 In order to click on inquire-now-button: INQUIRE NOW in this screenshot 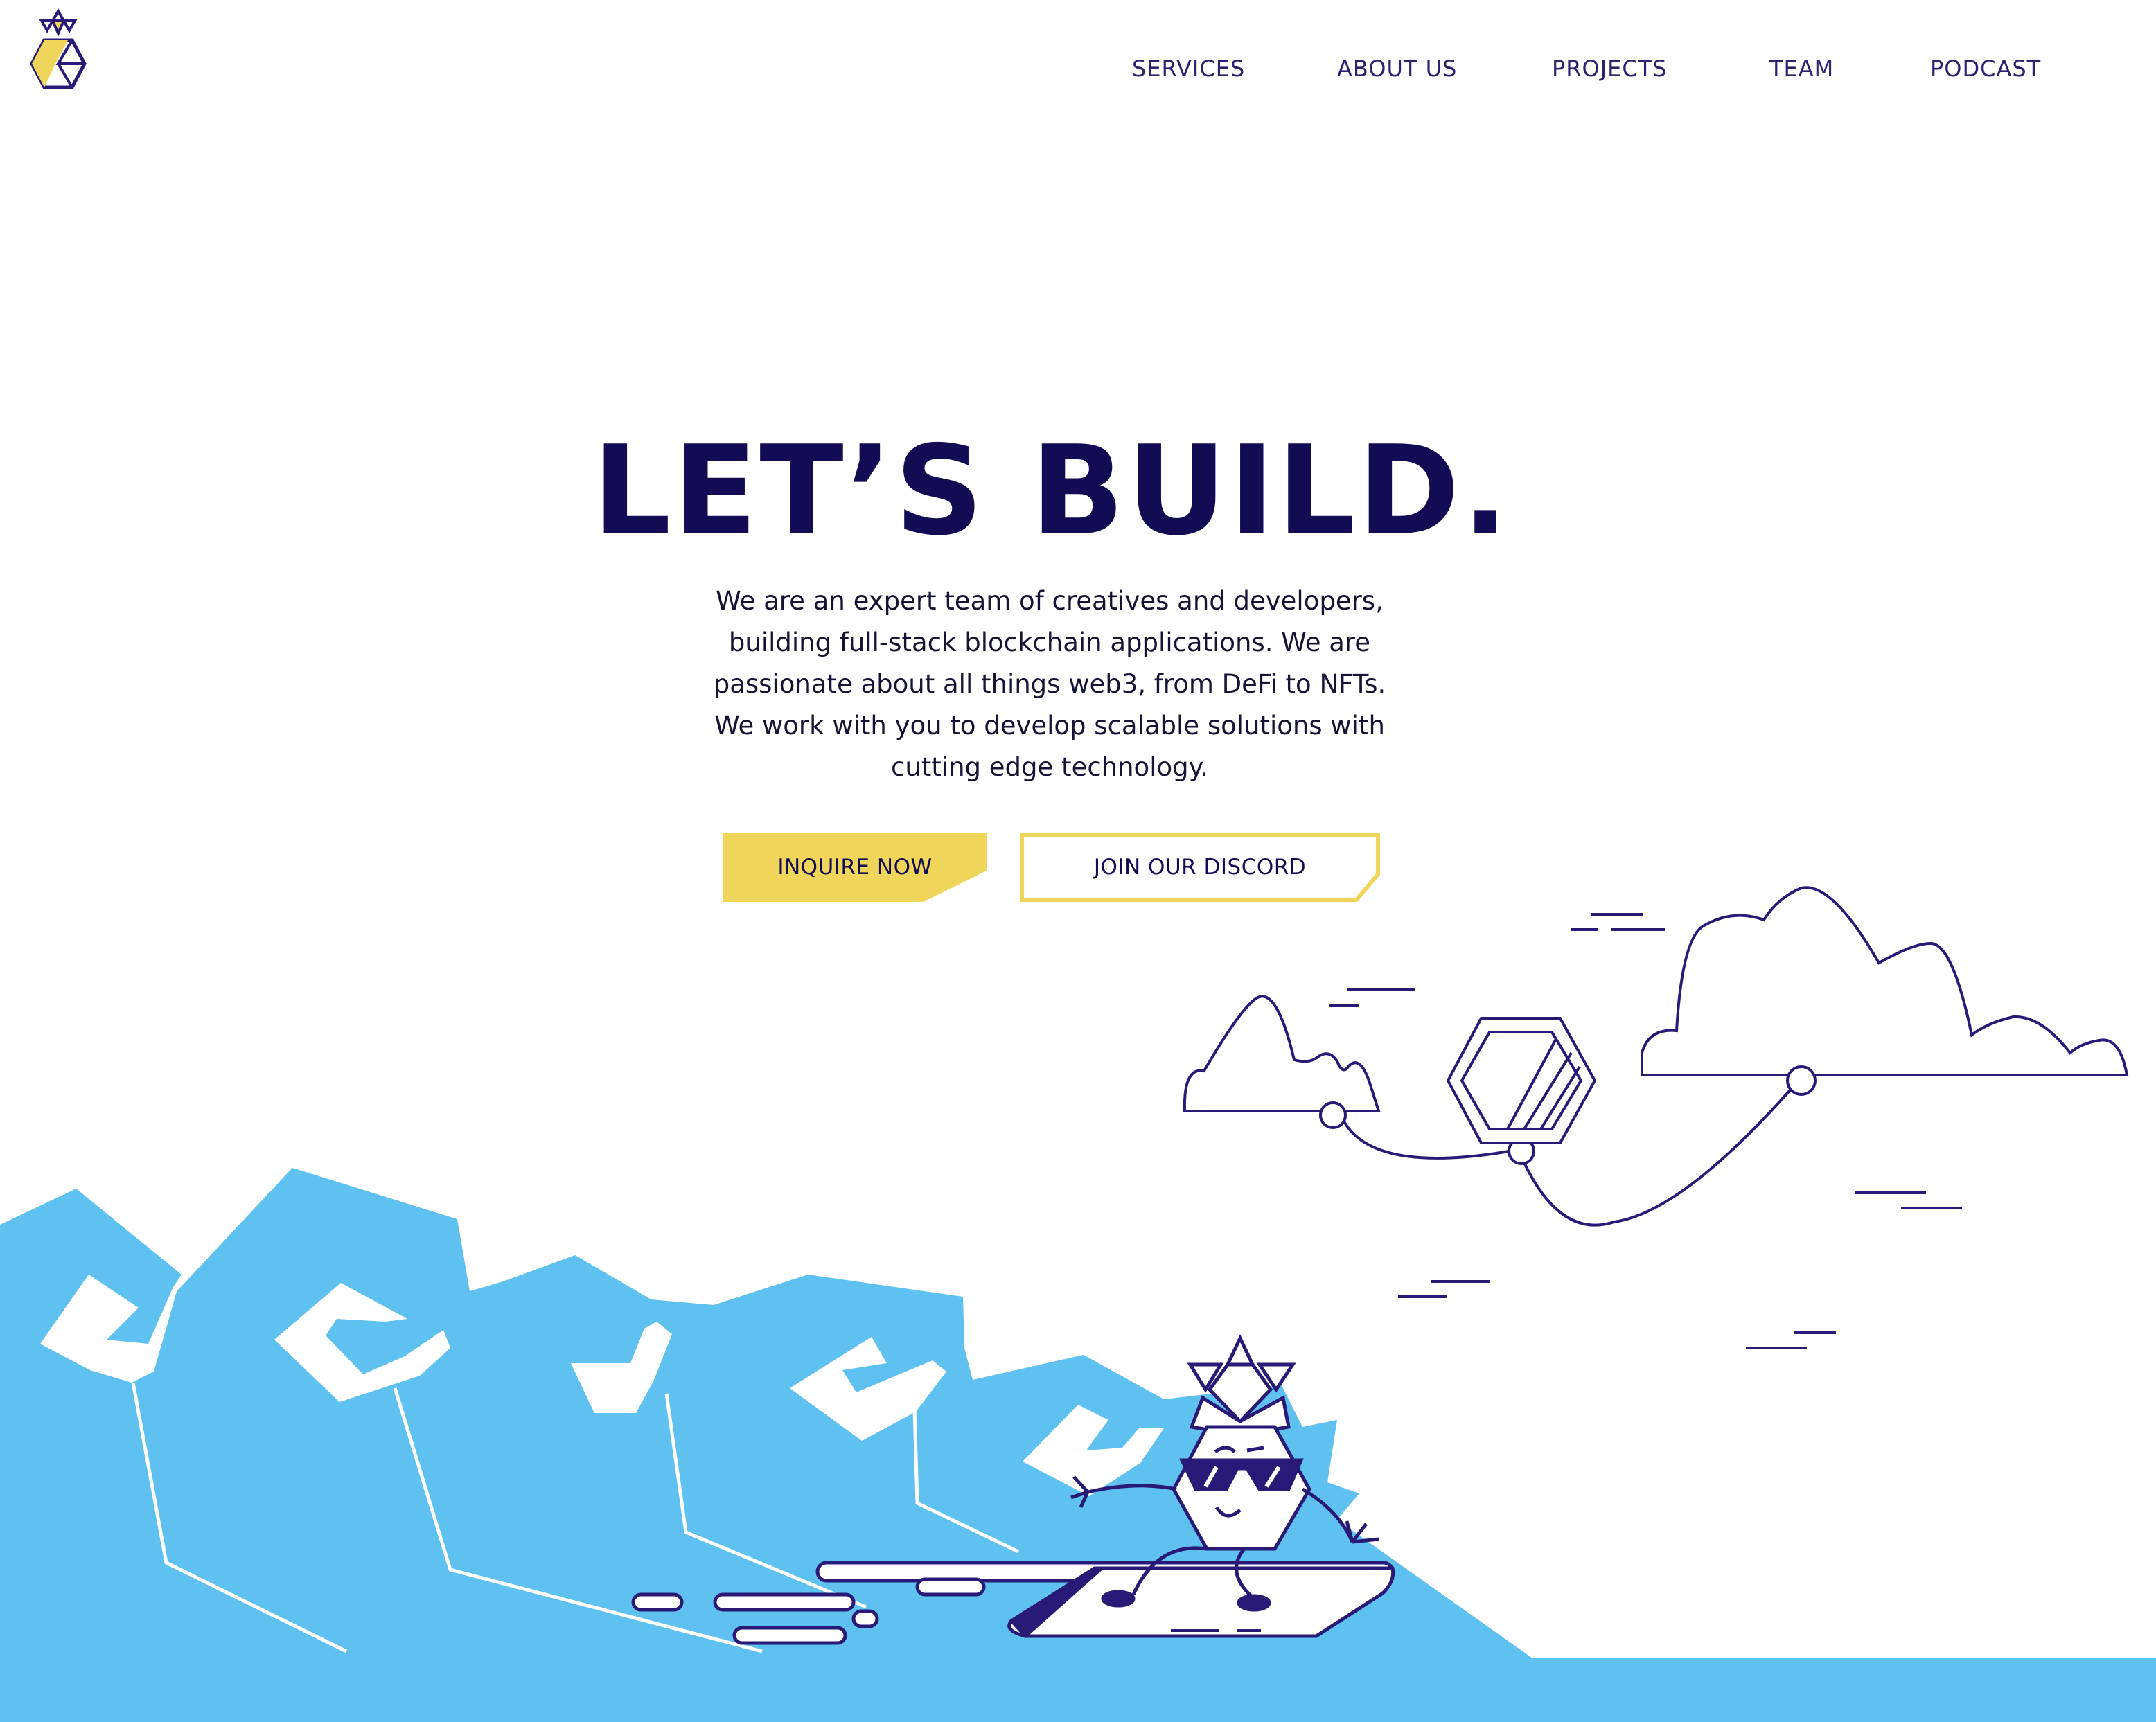, I will do `click(855, 867)`.